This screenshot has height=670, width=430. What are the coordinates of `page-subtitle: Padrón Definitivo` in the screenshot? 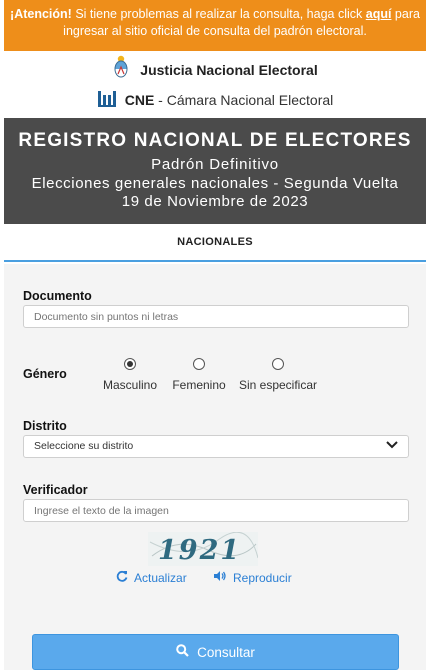 It's located at (215, 164).